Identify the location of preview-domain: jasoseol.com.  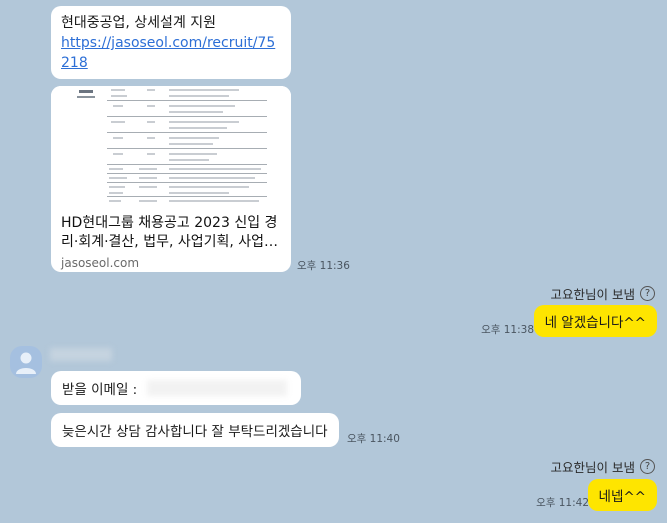
(100, 263).